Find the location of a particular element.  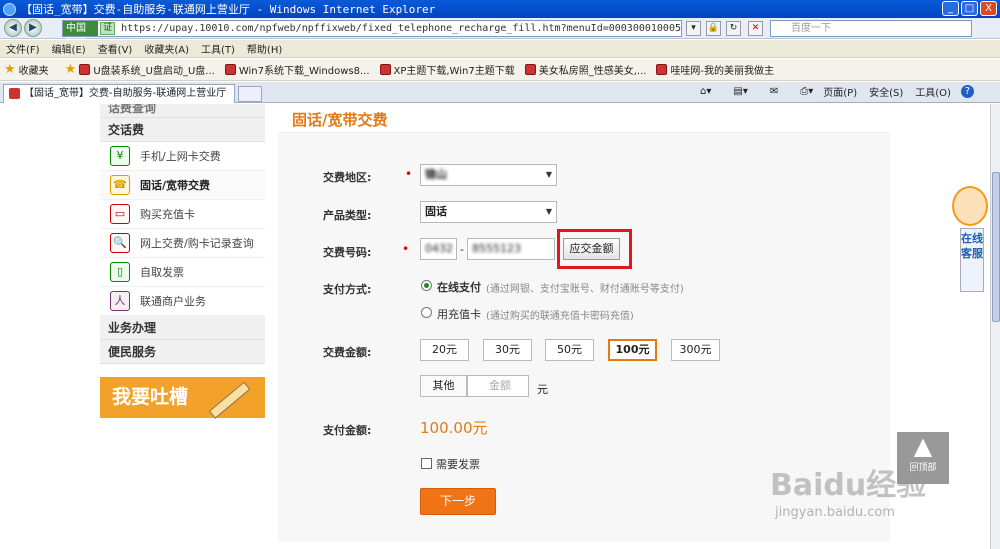

card-pay-radio is located at coordinates (426, 312).